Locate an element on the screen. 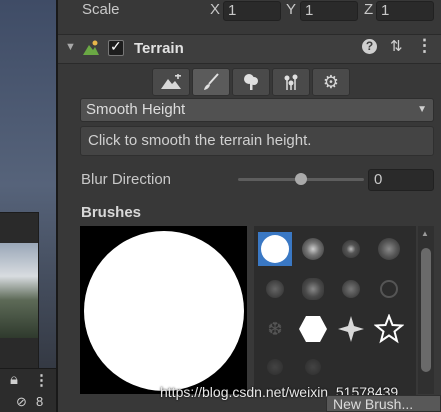  paint-trees-button is located at coordinates (251, 82).